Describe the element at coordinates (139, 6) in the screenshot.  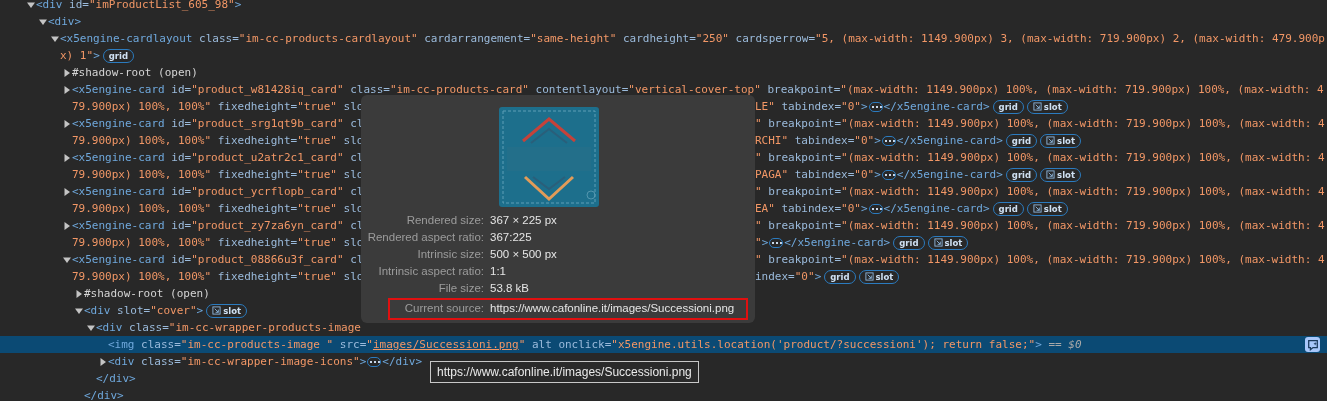
I see `code-text: <div id="imProductList_605_98">` at that location.